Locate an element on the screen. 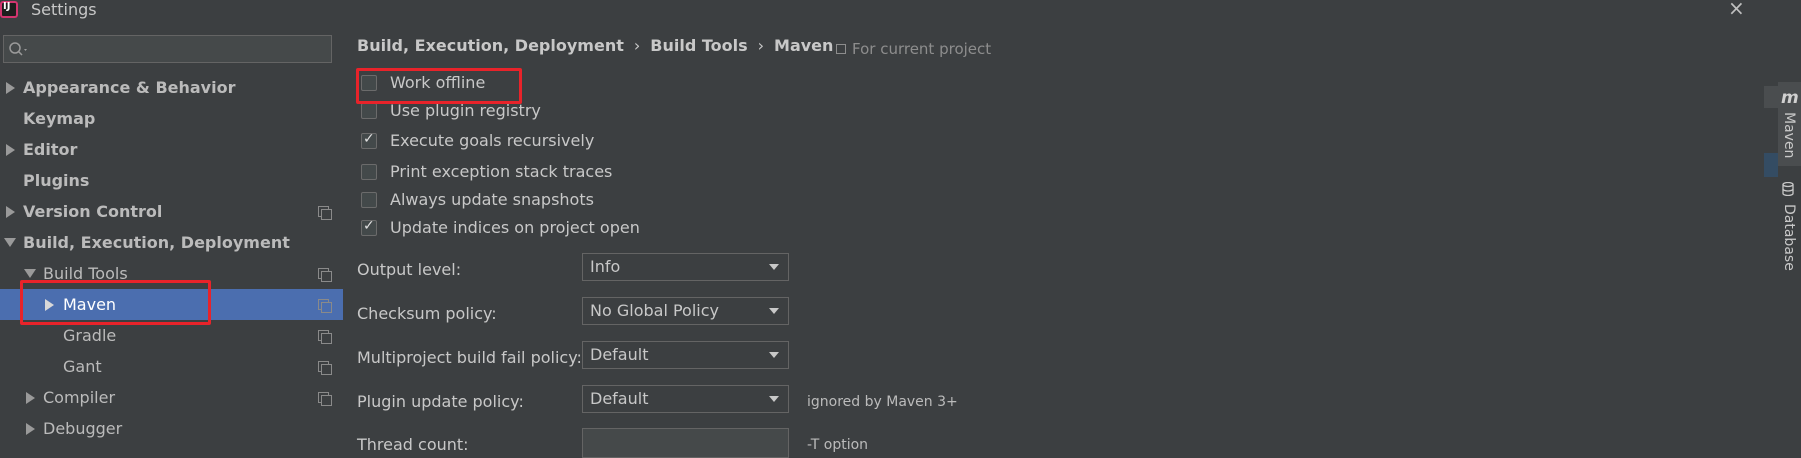 The width and height of the screenshot is (1801, 458). plugin-update-policy-hint: ignored by Maven 3+ is located at coordinates (882, 402).